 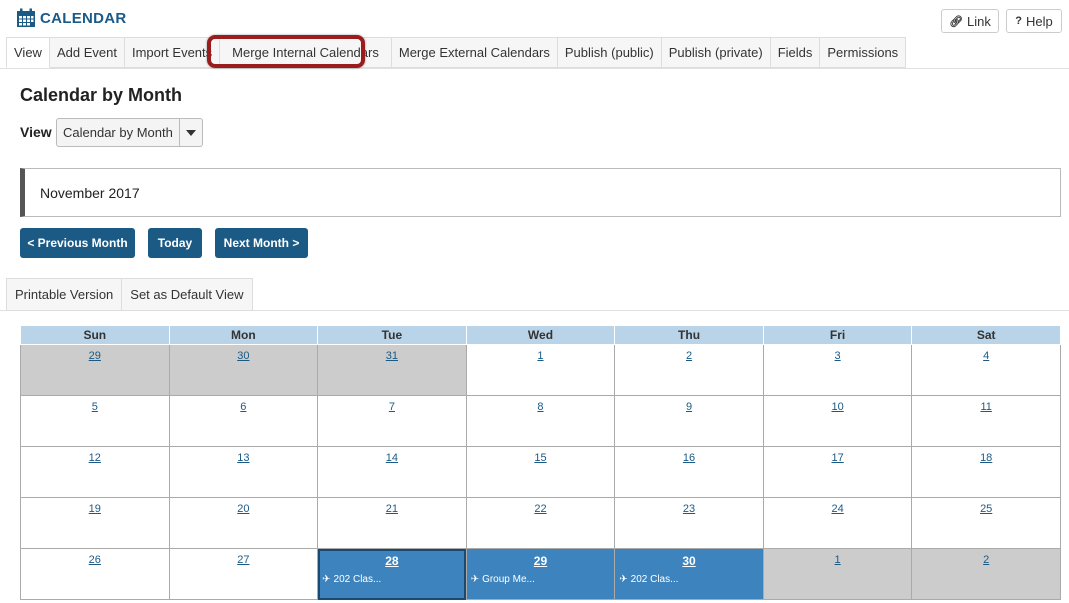 What do you see at coordinates (101, 95) in the screenshot?
I see `page-title: Calendar by Month` at bounding box center [101, 95].